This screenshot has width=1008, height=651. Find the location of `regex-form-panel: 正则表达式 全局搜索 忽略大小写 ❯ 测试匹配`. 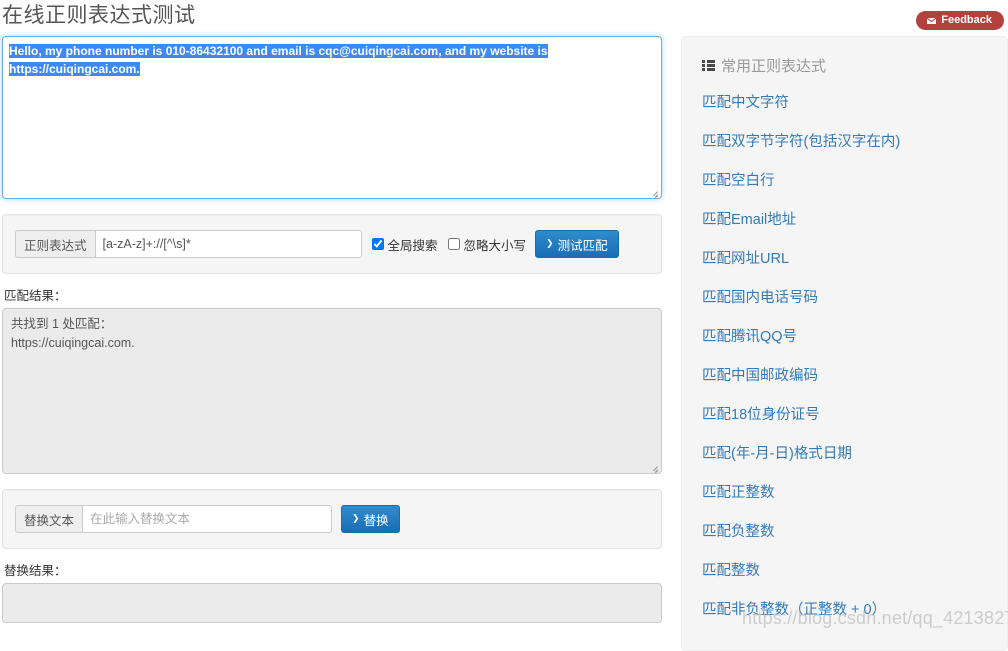

regex-form-panel: 正则表达式 全局搜索 忽略大小写 ❯ 测试匹配 is located at coordinates (332, 244).